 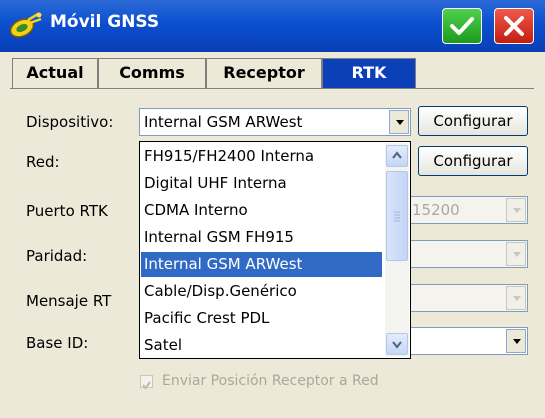 What do you see at coordinates (369, 73) in the screenshot?
I see `tab-rtk: RTK` at bounding box center [369, 73].